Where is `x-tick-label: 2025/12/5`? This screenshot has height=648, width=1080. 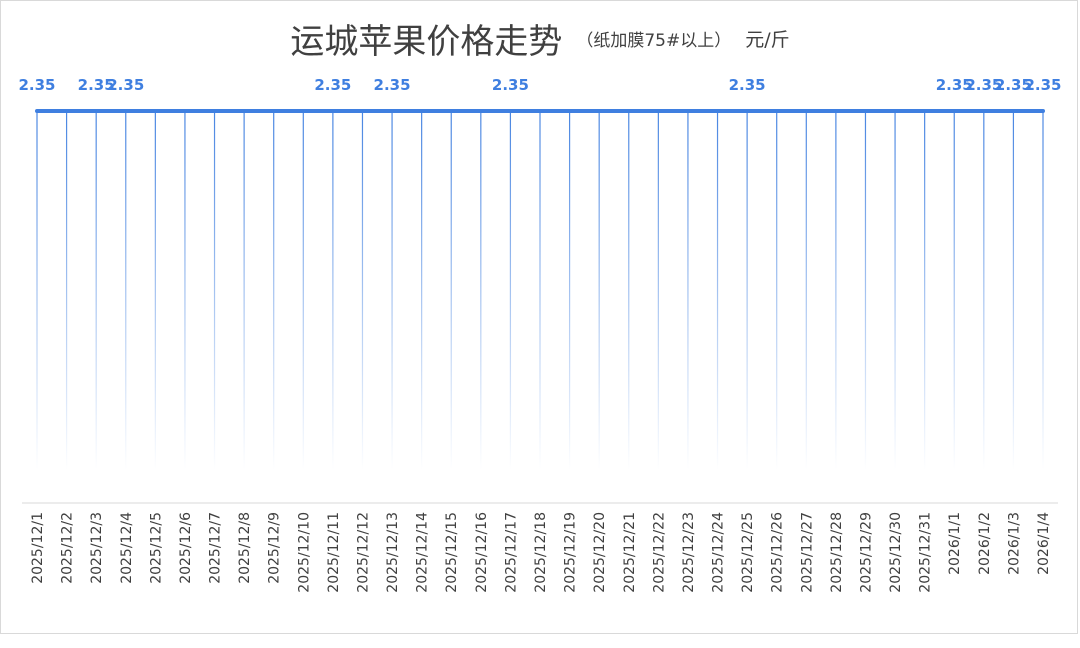
x-tick-label: 2025/12/5 is located at coordinates (156, 548).